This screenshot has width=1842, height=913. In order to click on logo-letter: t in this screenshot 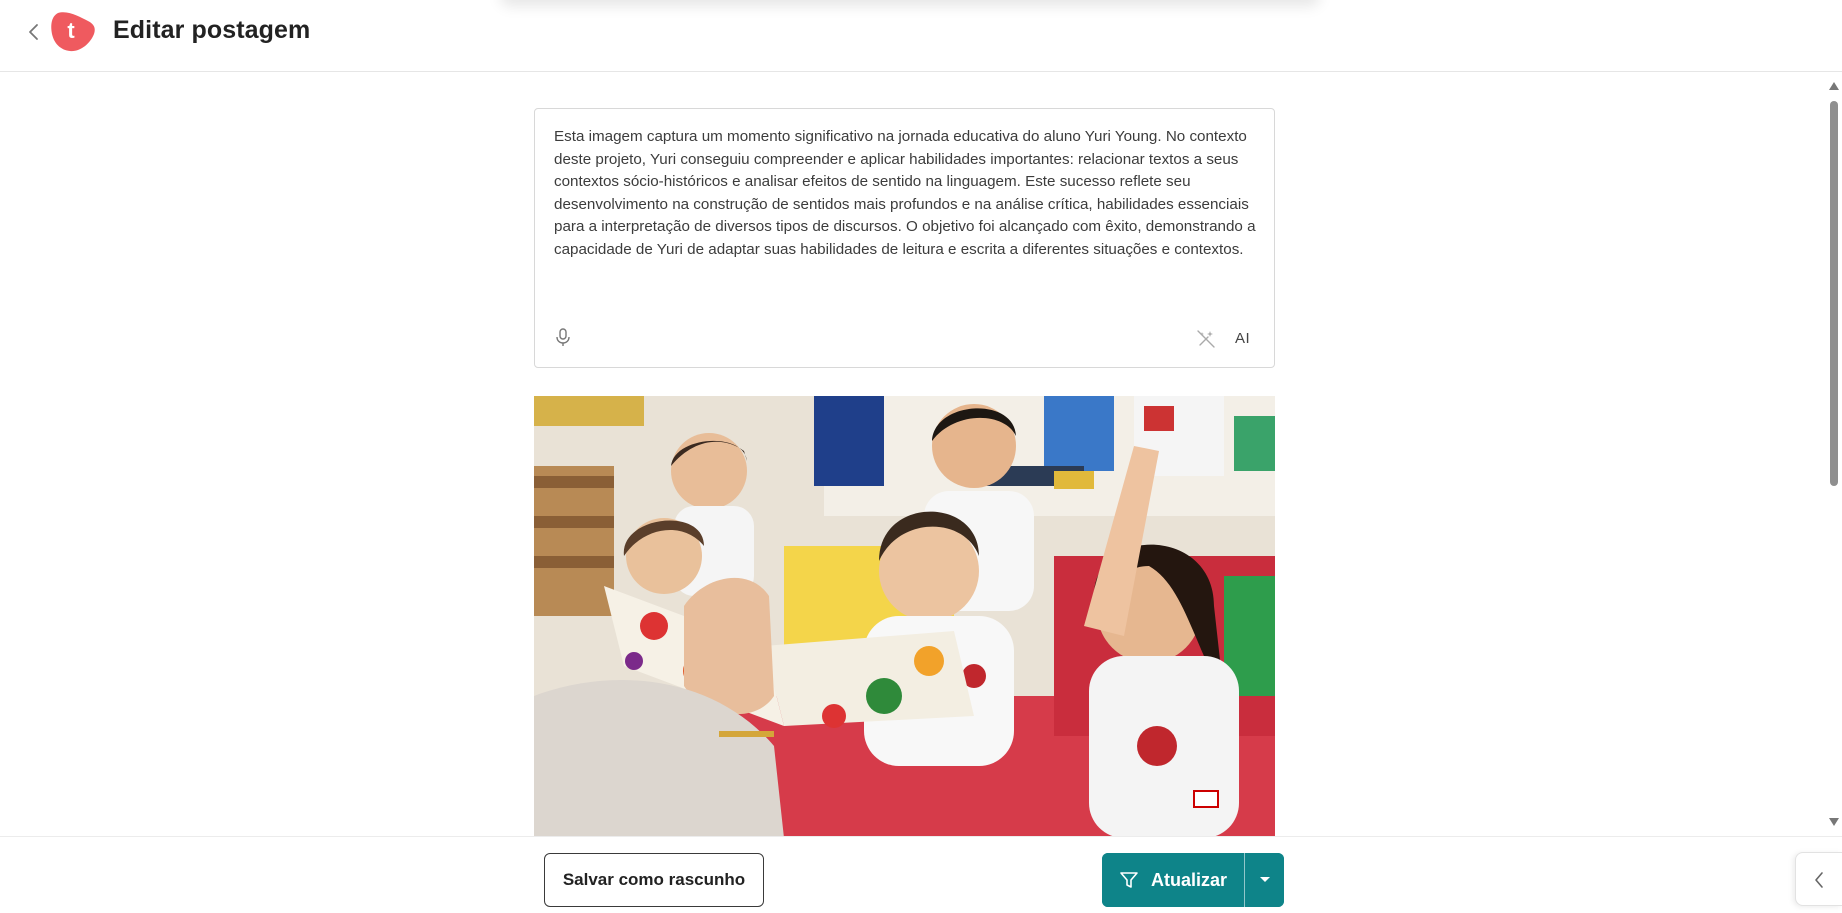, I will do `click(71, 30)`.